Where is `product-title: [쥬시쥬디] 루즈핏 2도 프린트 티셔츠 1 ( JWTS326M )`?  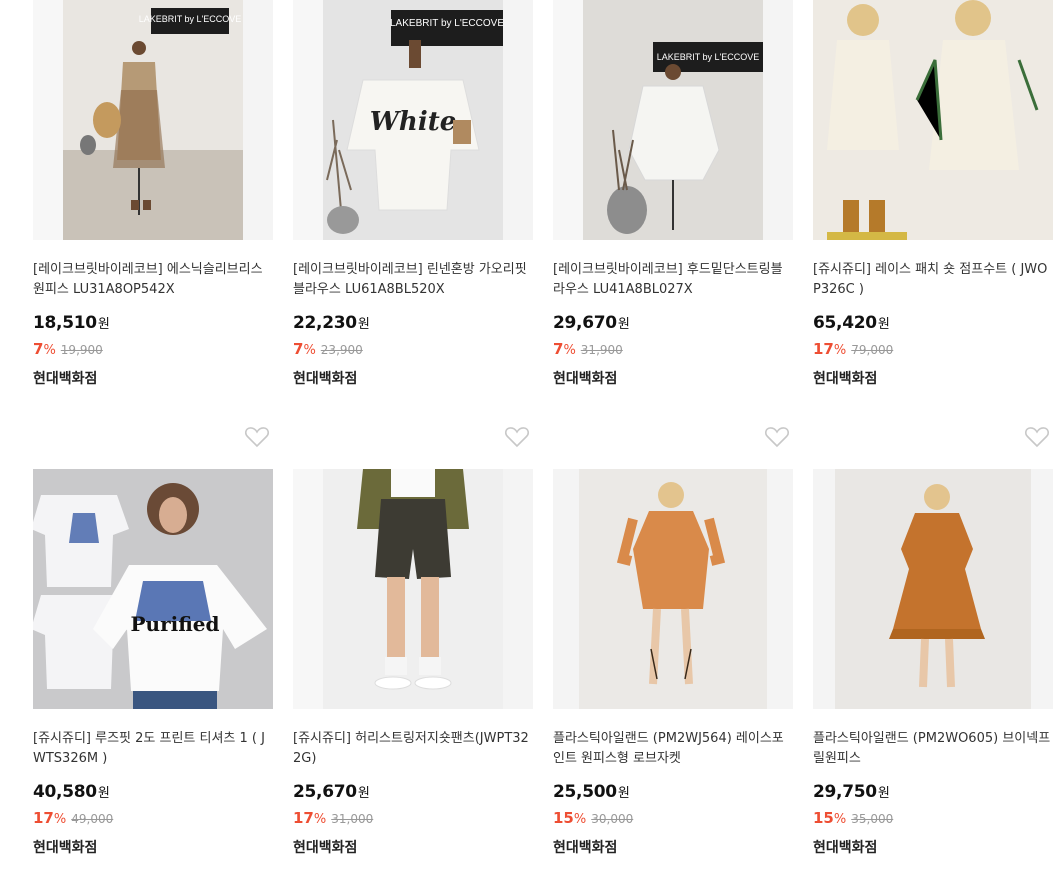 product-title: [쥬시쥬디] 루즈핏 2도 프린트 티셔츠 1 ( JWTS326M ) is located at coordinates (153, 749).